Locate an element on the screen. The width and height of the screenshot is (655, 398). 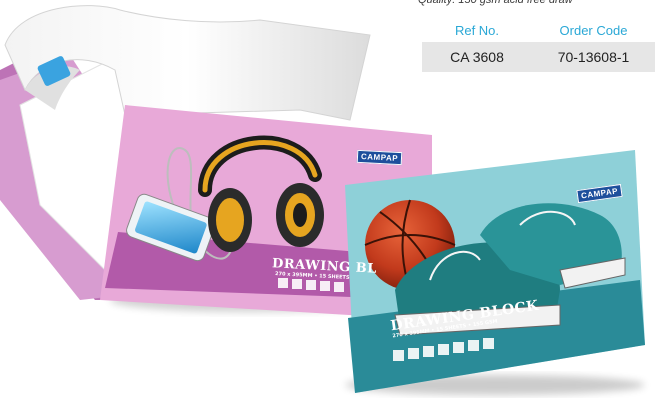
pink-pad-brand-logo: CAMPAP is located at coordinates (379, 157).